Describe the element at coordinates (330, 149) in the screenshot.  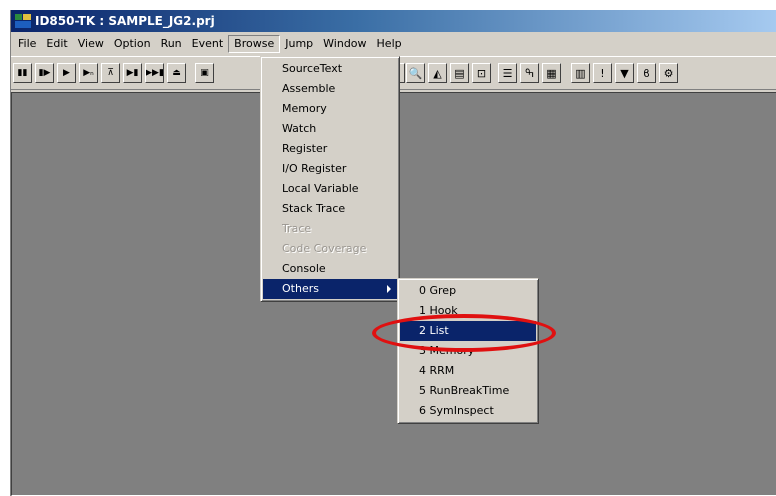
I see `browse-item-register: Register` at that location.